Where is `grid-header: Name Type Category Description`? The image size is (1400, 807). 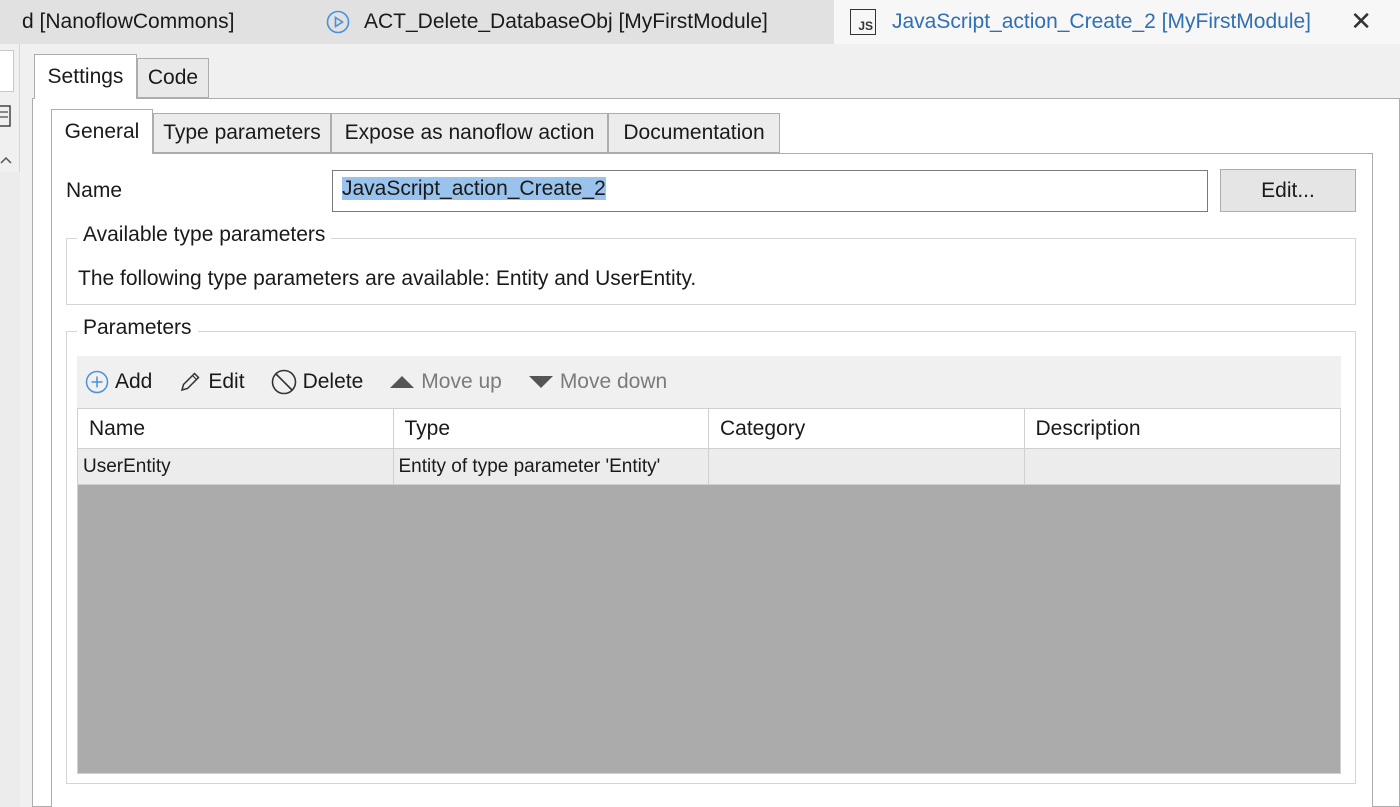
grid-header: Name Type Category Description is located at coordinates (709, 429).